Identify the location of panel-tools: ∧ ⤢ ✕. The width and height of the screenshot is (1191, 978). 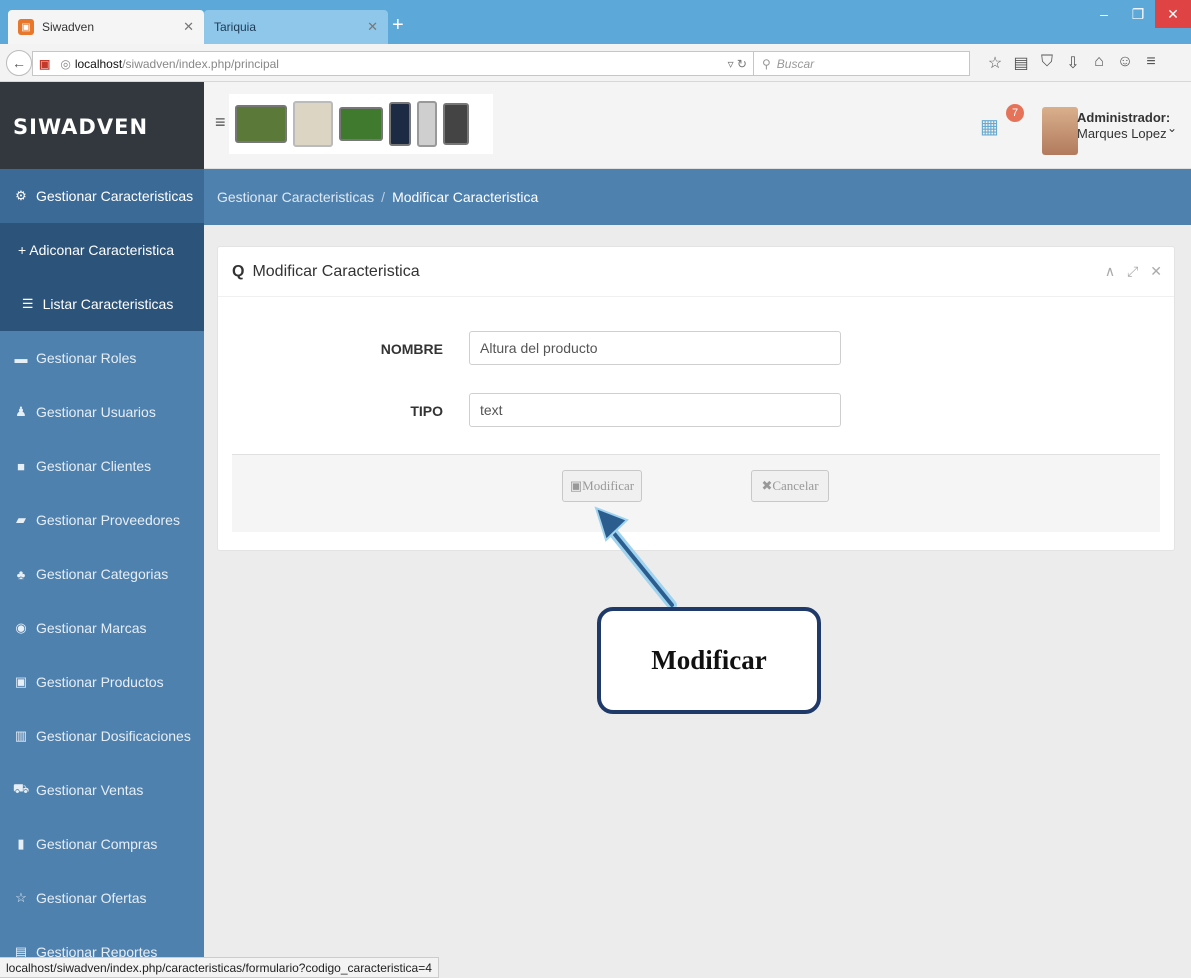
(1133, 271).